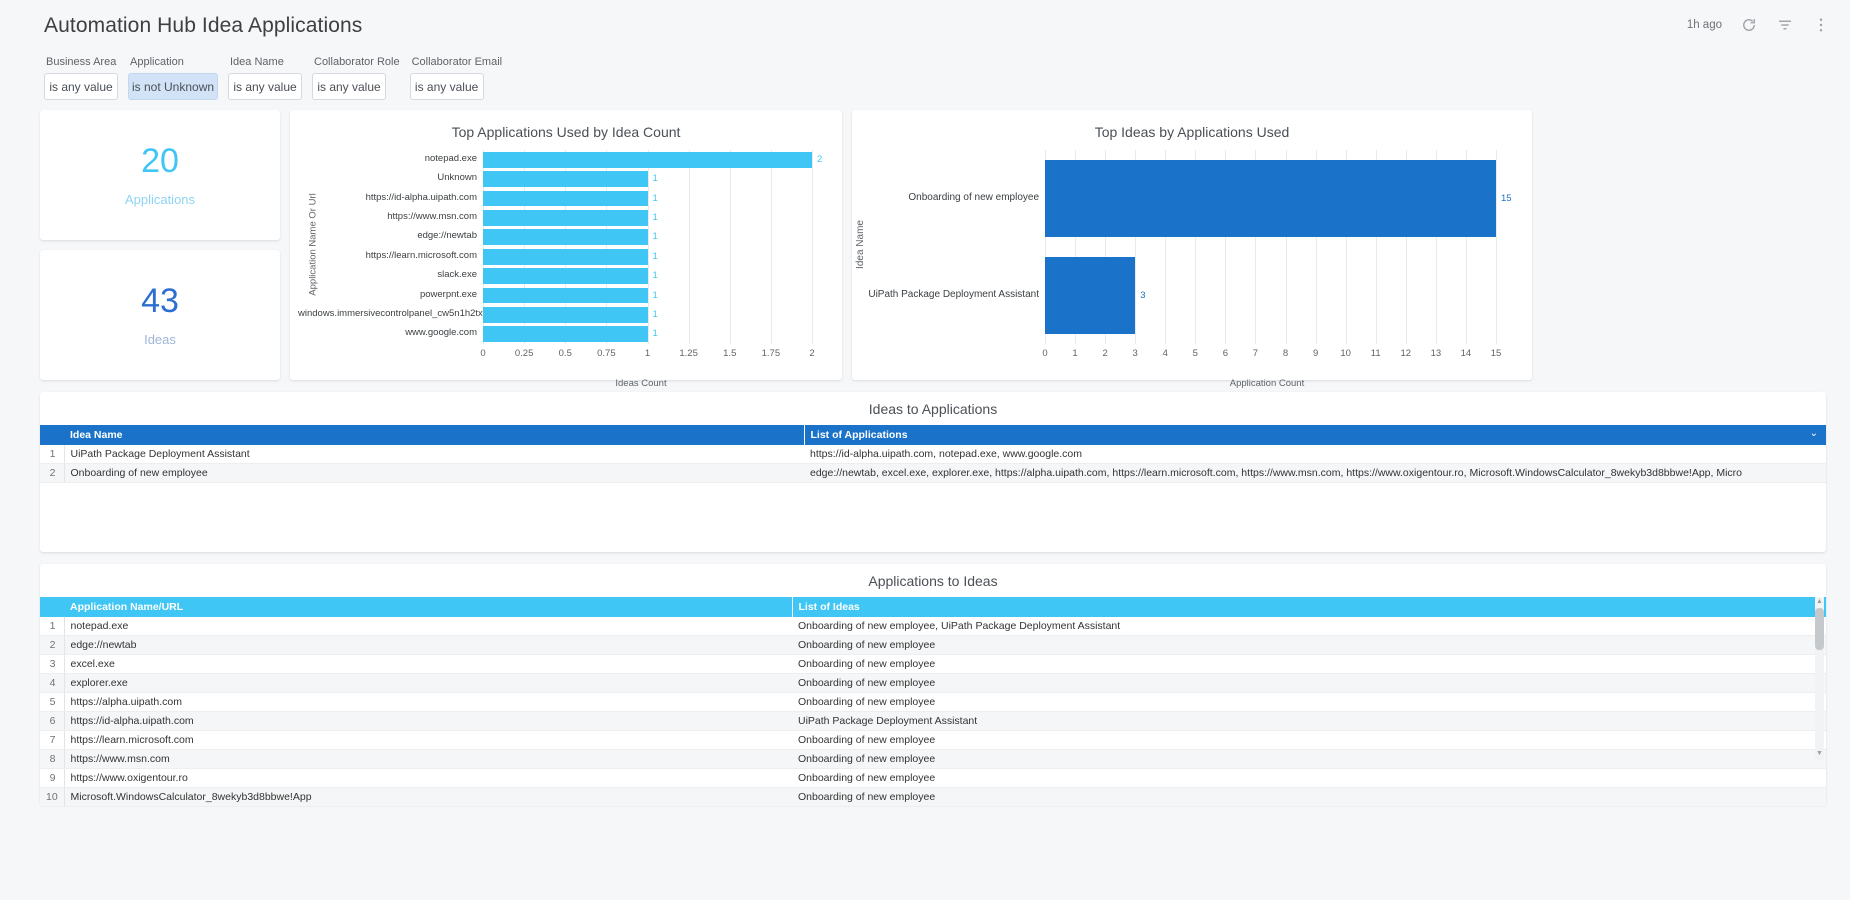  Describe the element at coordinates (349, 86) in the screenshot. I see `filter-value-collaborator-role: is any value` at that location.